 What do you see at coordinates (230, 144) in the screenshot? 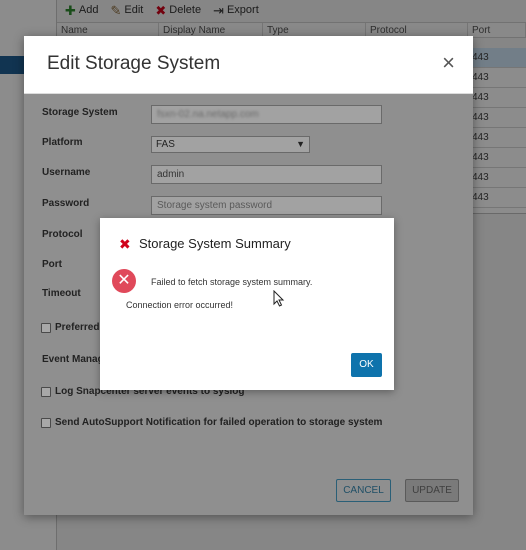
I see `platform-select: FAS ▼` at bounding box center [230, 144].